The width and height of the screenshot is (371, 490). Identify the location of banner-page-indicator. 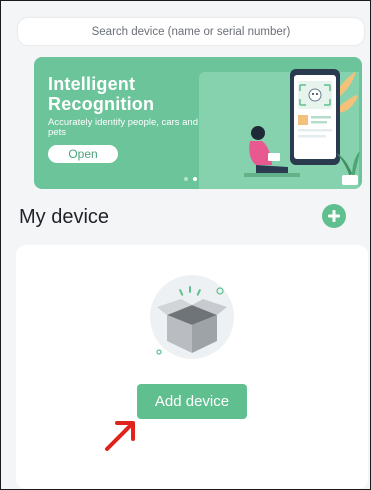
(190, 179).